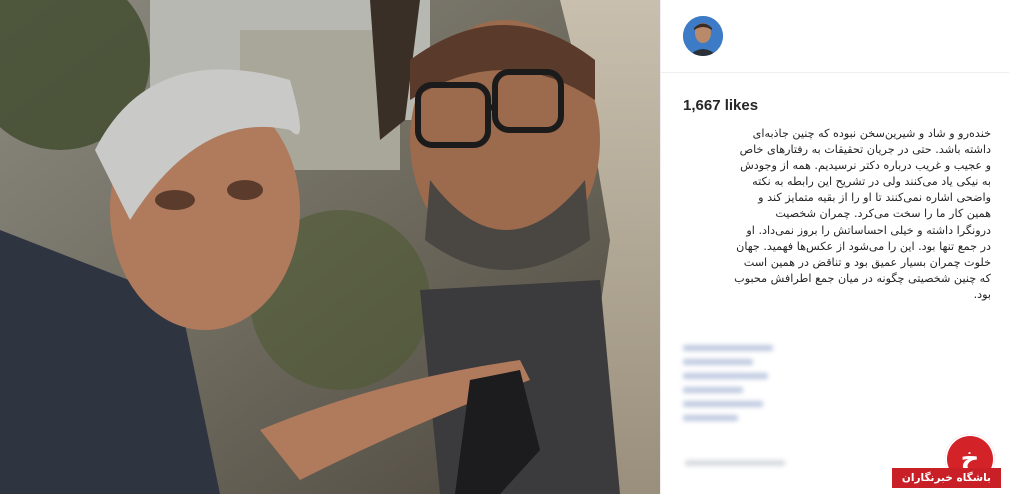 Image resolution: width=1009 pixels, height=494 pixels. Describe the element at coordinates (720, 105) in the screenshot. I see `likes-count: 1,667 likes` at that location.